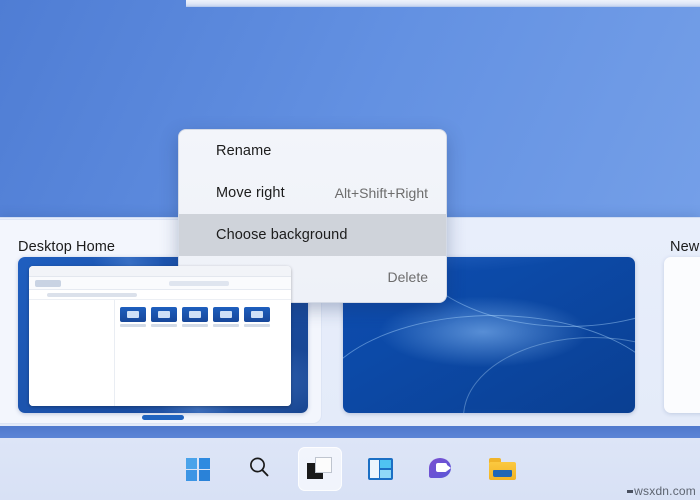 Image resolution: width=700 pixels, height=500 pixels. Describe the element at coordinates (72, 353) in the screenshot. I see `explorer-nav-pane` at that location.